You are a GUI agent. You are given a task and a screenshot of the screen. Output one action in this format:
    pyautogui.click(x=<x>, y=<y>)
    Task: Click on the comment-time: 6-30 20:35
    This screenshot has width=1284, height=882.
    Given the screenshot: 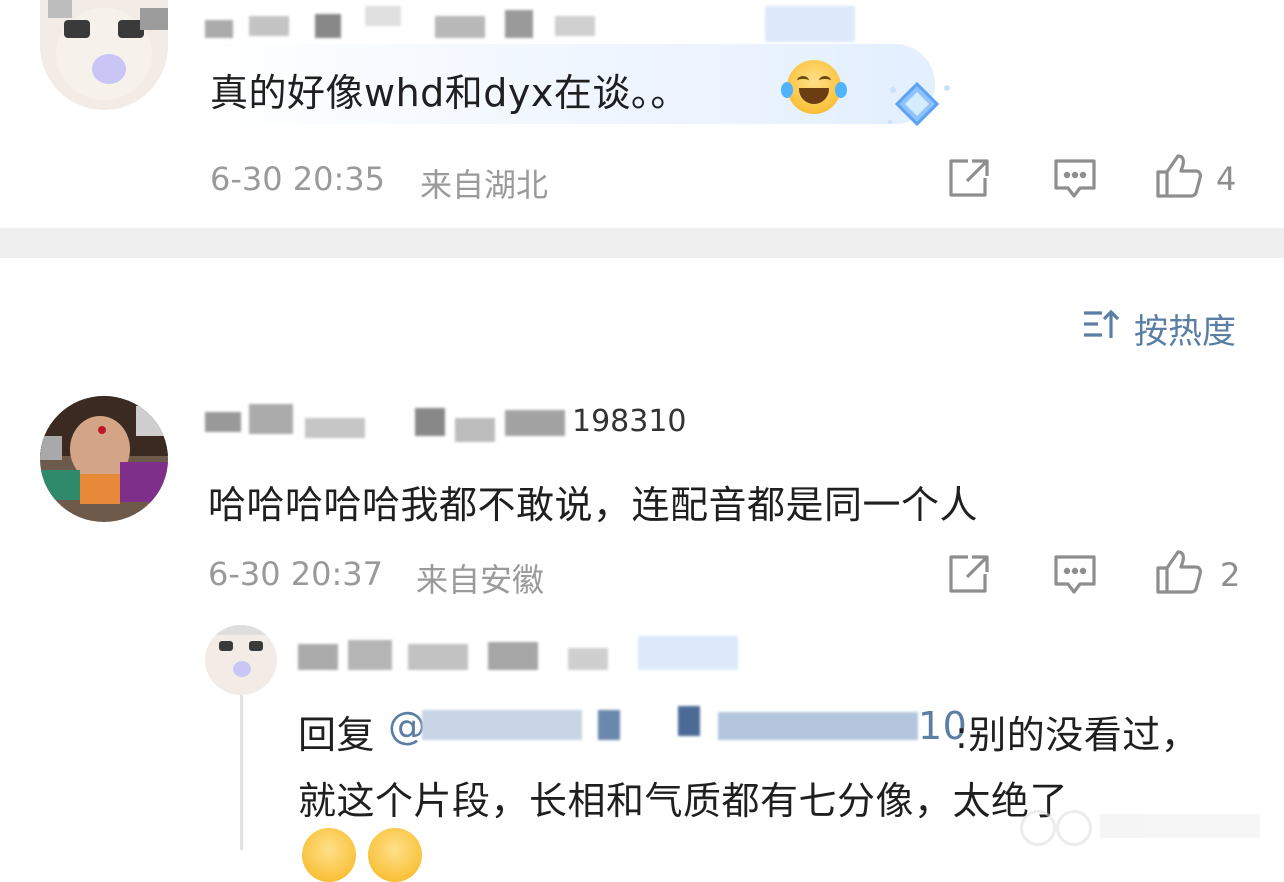 What is the action you would take?
    pyautogui.click(x=298, y=179)
    